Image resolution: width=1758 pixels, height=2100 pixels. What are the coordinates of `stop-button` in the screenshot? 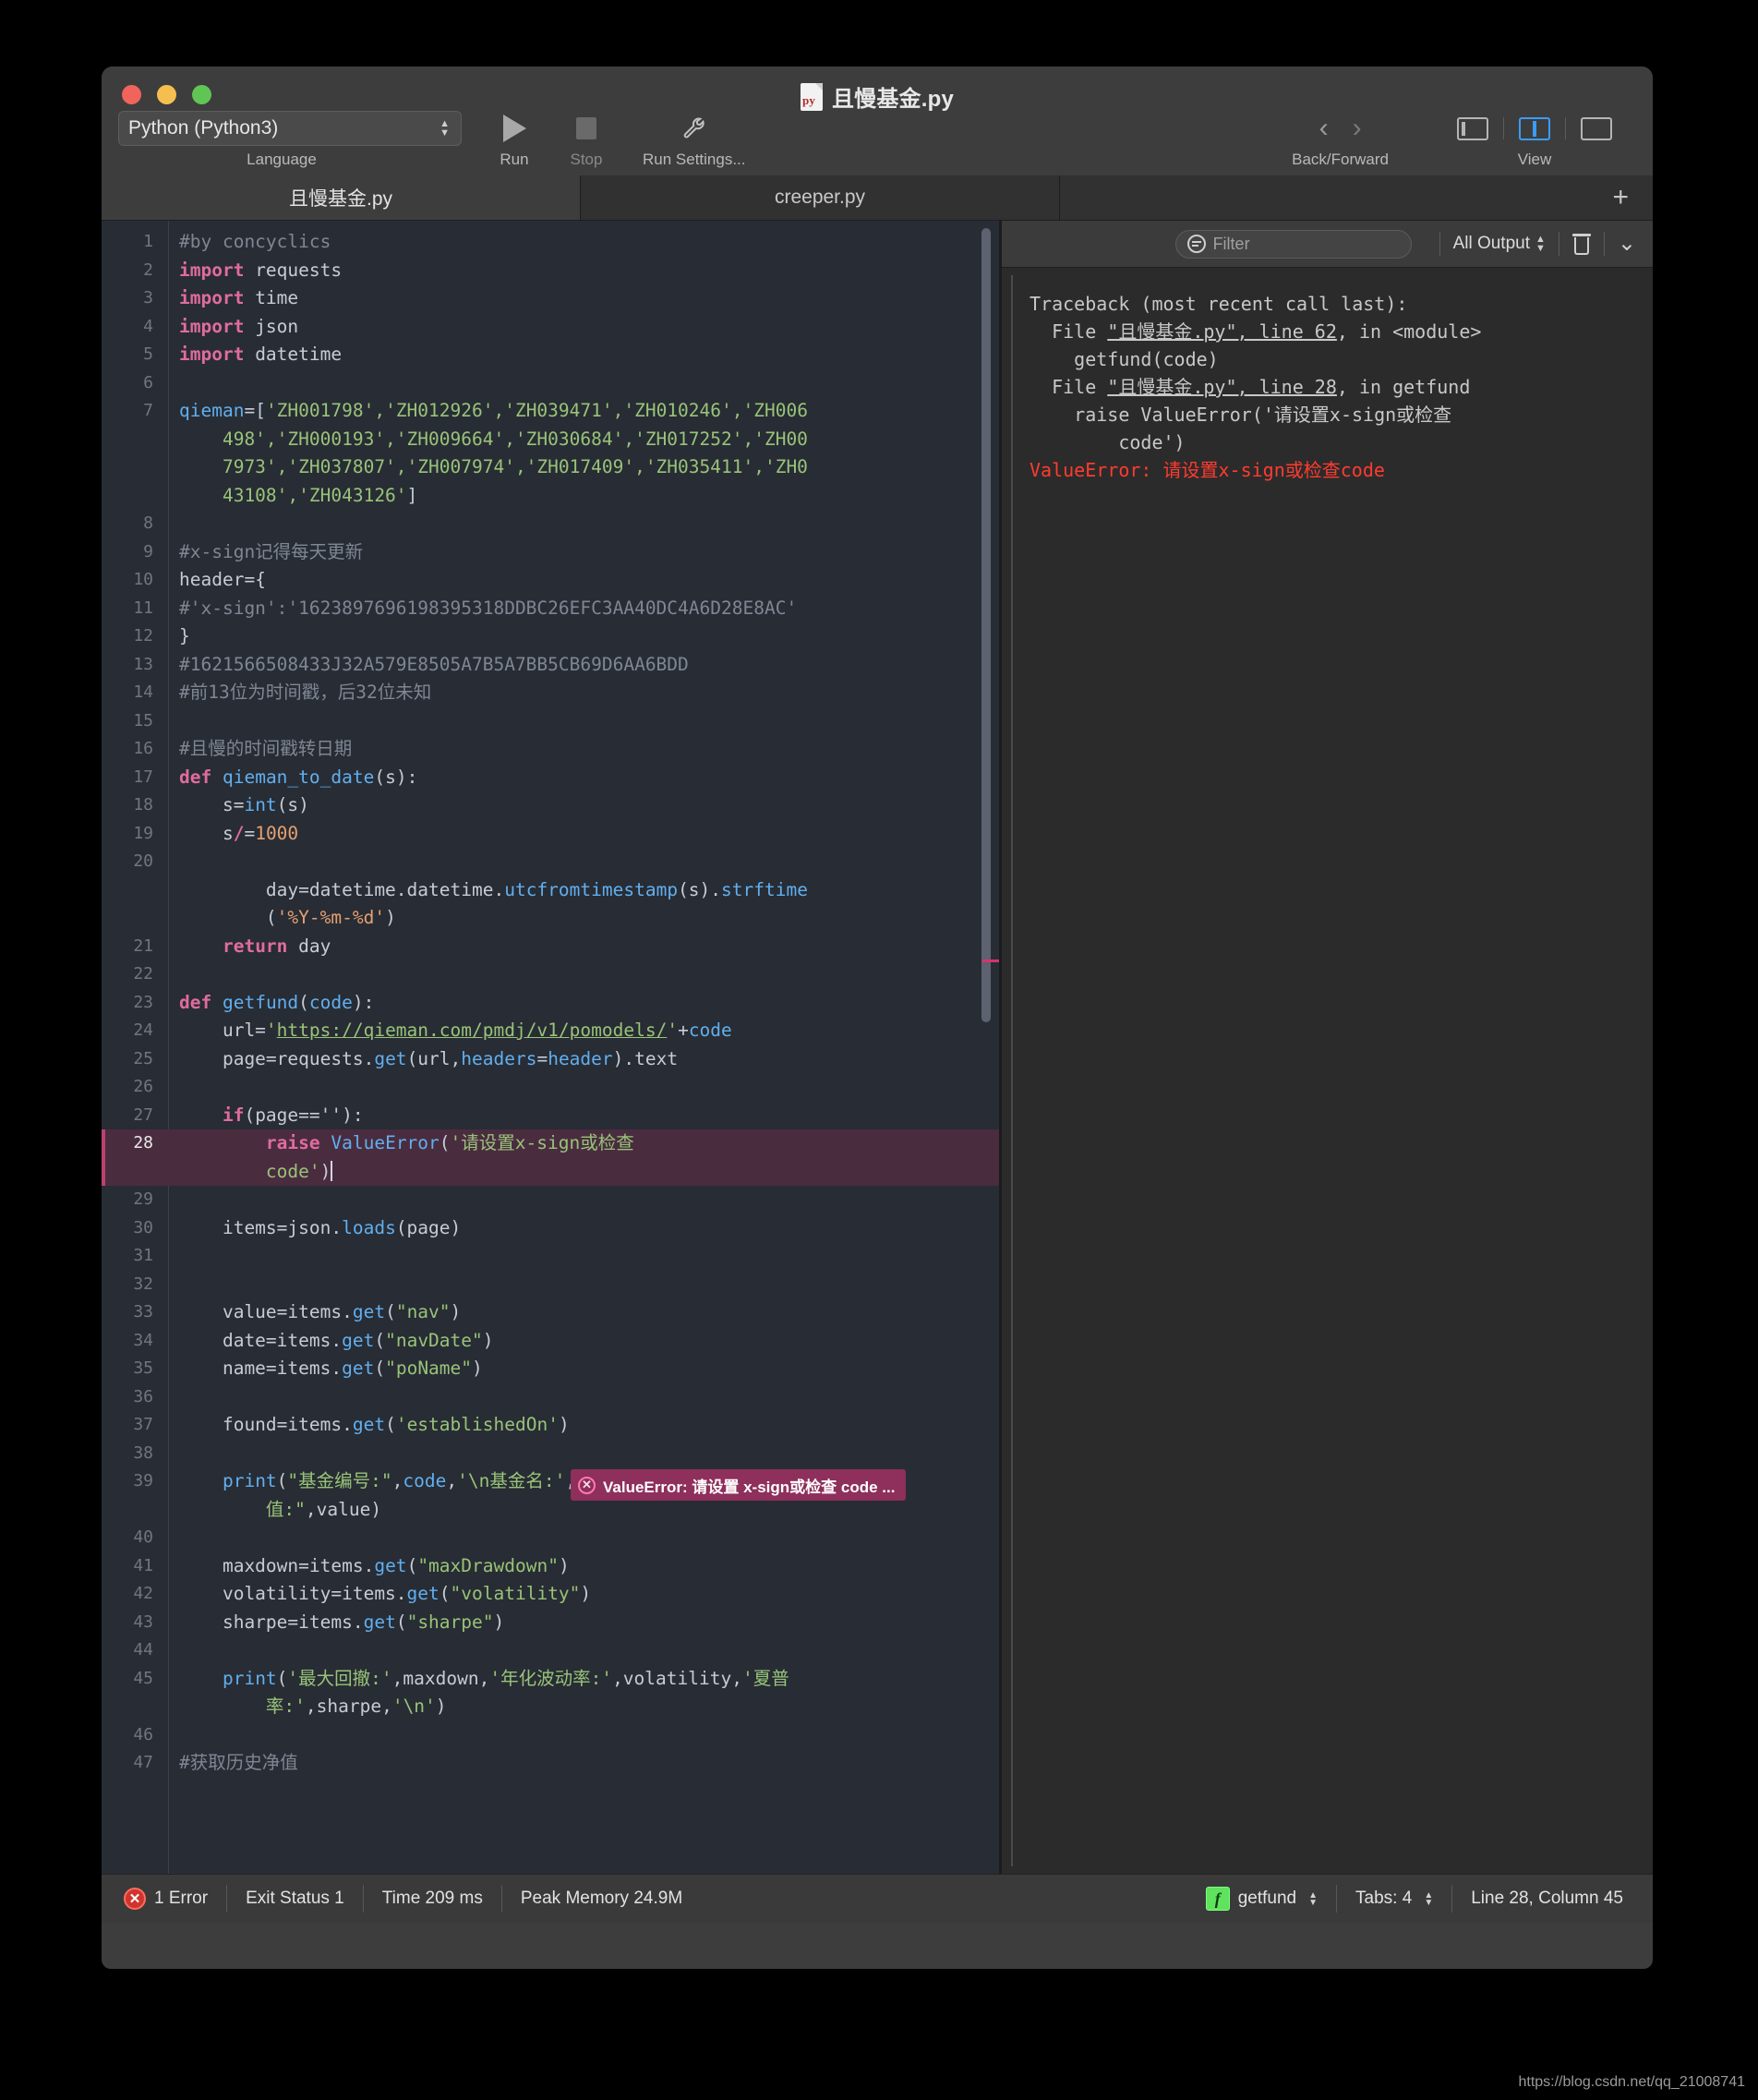 It's located at (586, 129).